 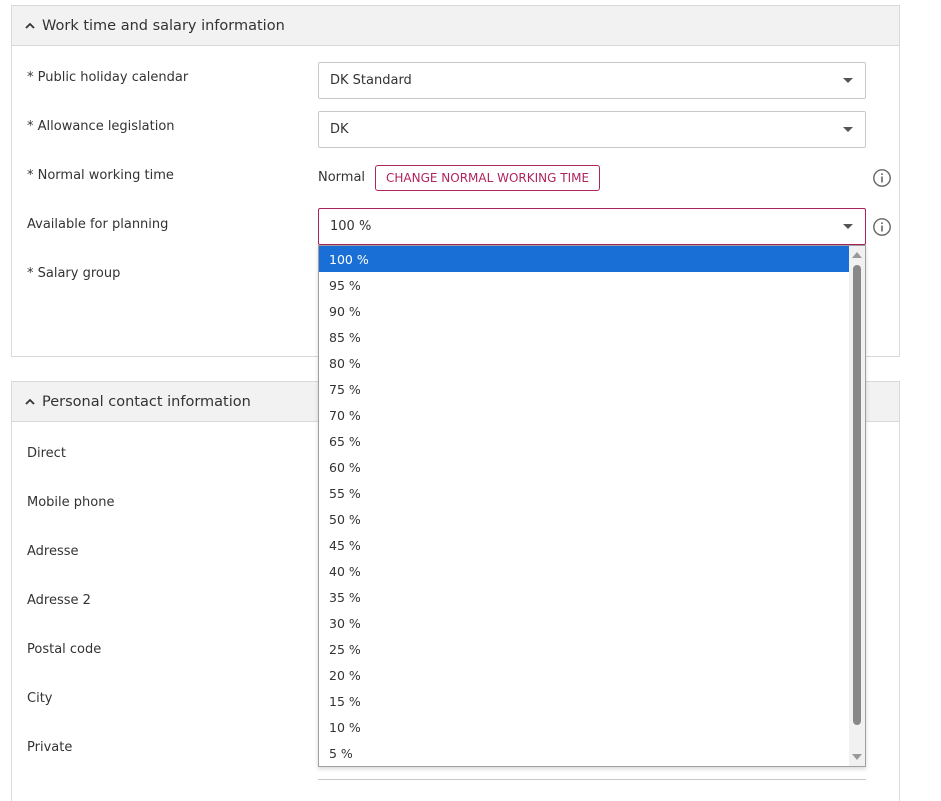 What do you see at coordinates (592, 226) in the screenshot?
I see `available-for-planning-select: 100 %` at bounding box center [592, 226].